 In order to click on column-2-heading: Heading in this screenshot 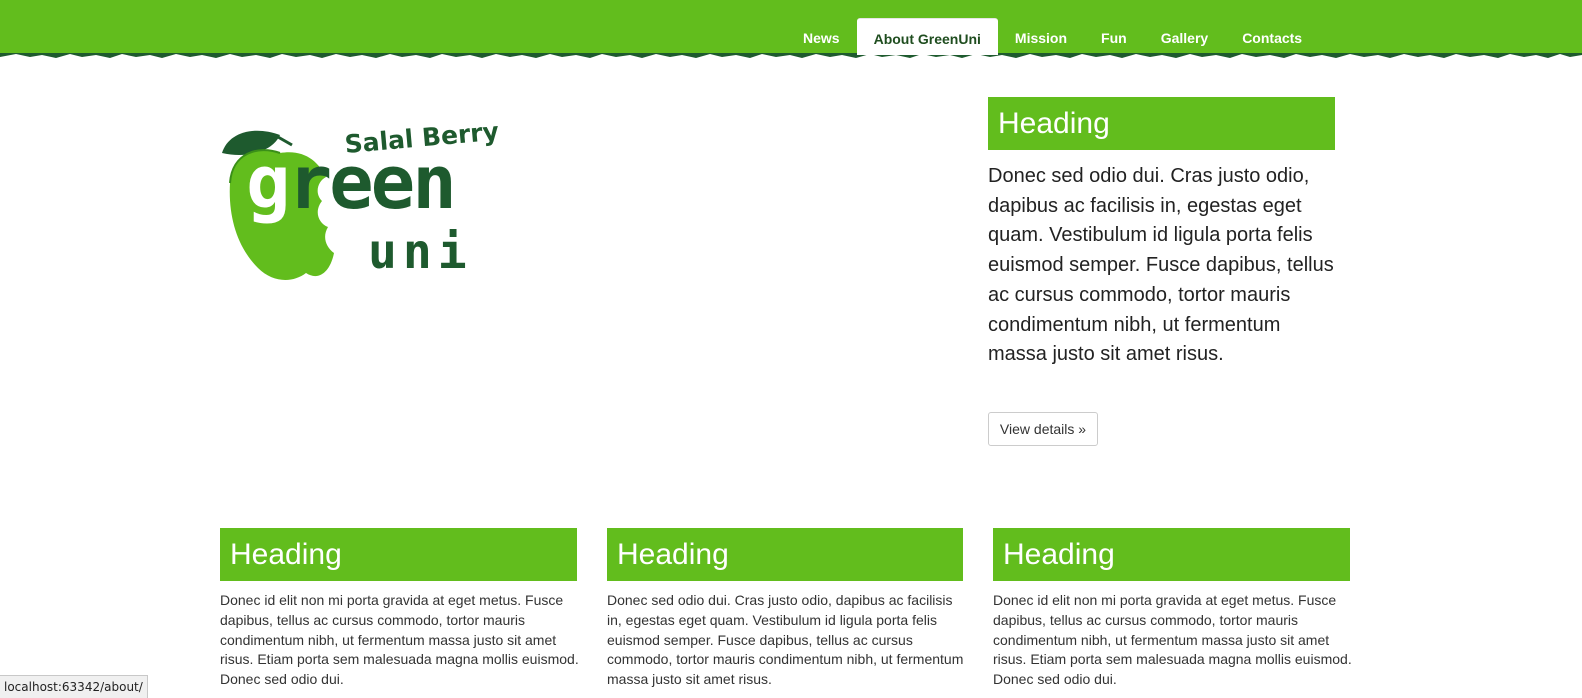, I will do `click(785, 554)`.